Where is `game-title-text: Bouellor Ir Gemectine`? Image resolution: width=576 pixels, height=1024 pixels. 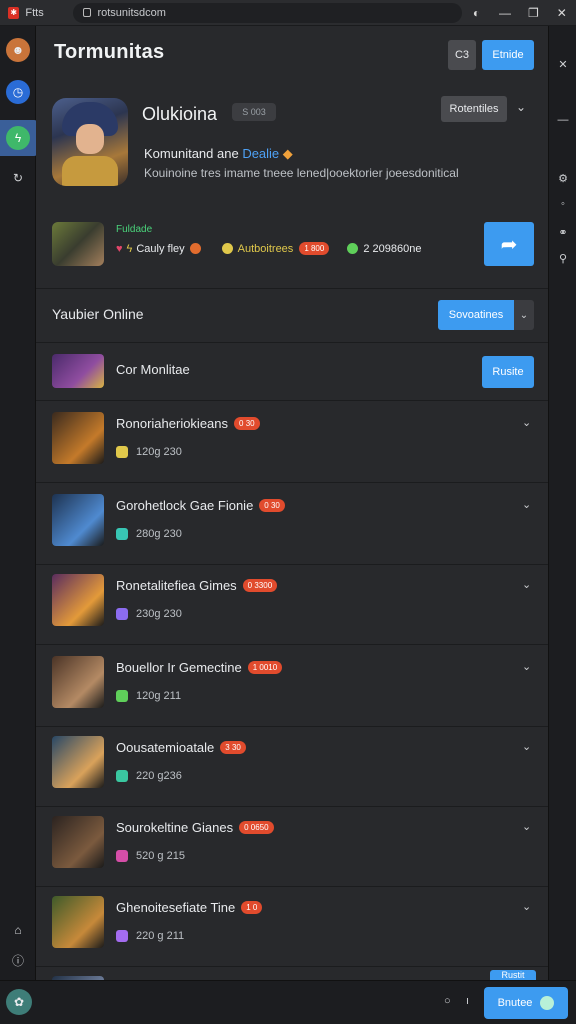
game-title-text: Bouellor Ir Gemectine is located at coordinates (179, 667).